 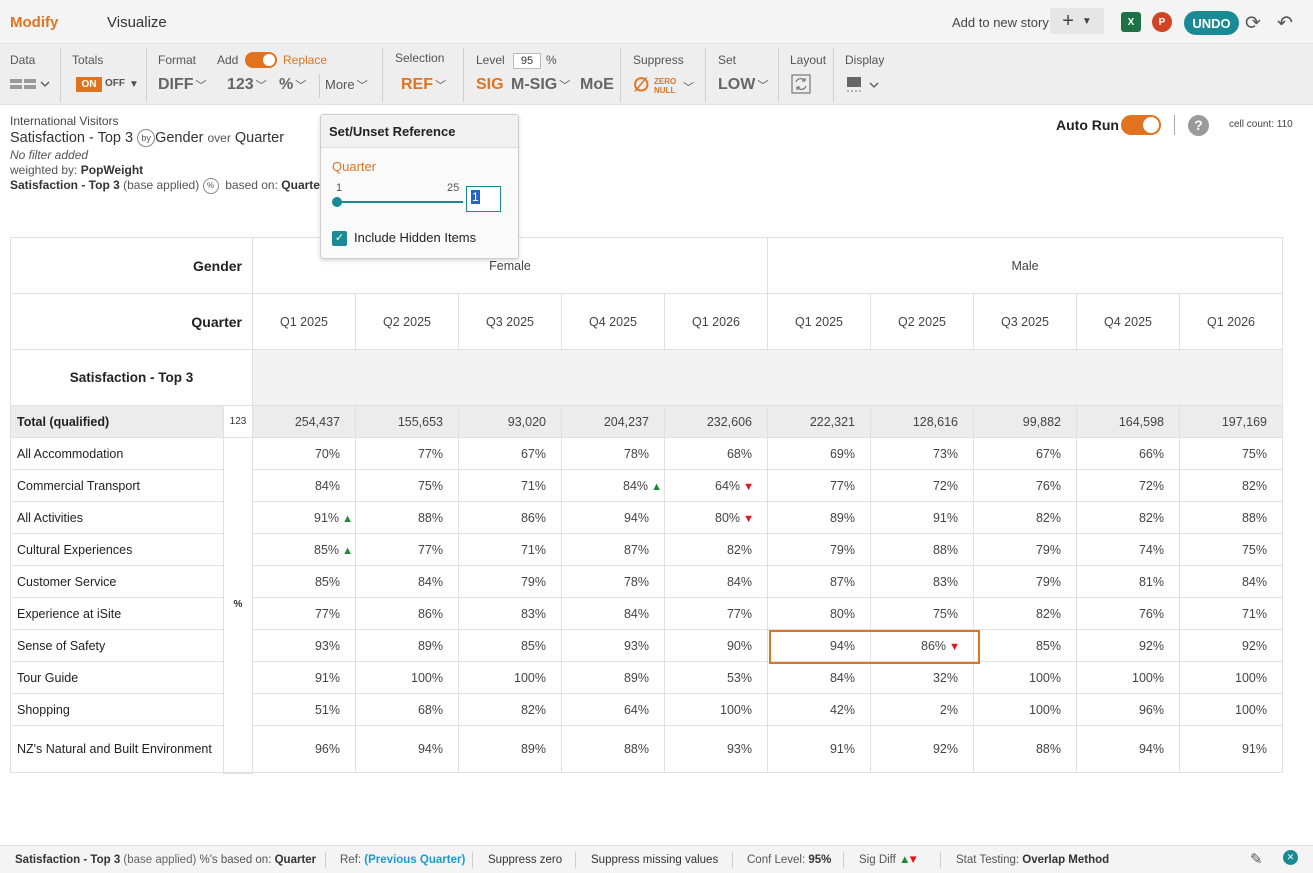 I want to click on display-icon, so click(x=864, y=85).